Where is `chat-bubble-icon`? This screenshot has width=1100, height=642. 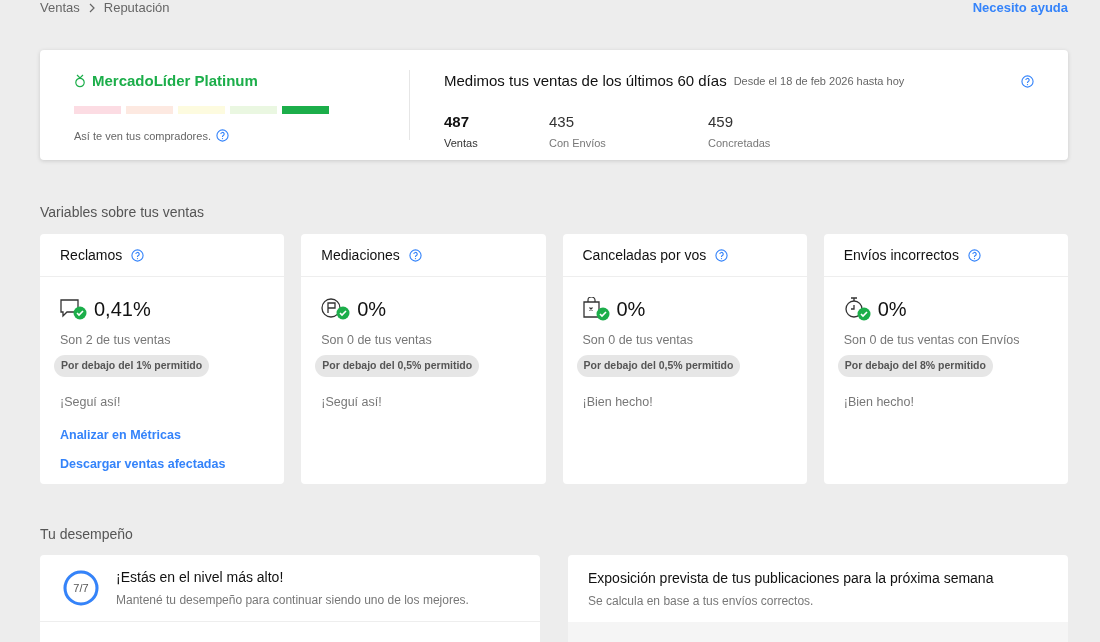
chat-bubble-icon is located at coordinates (74, 309).